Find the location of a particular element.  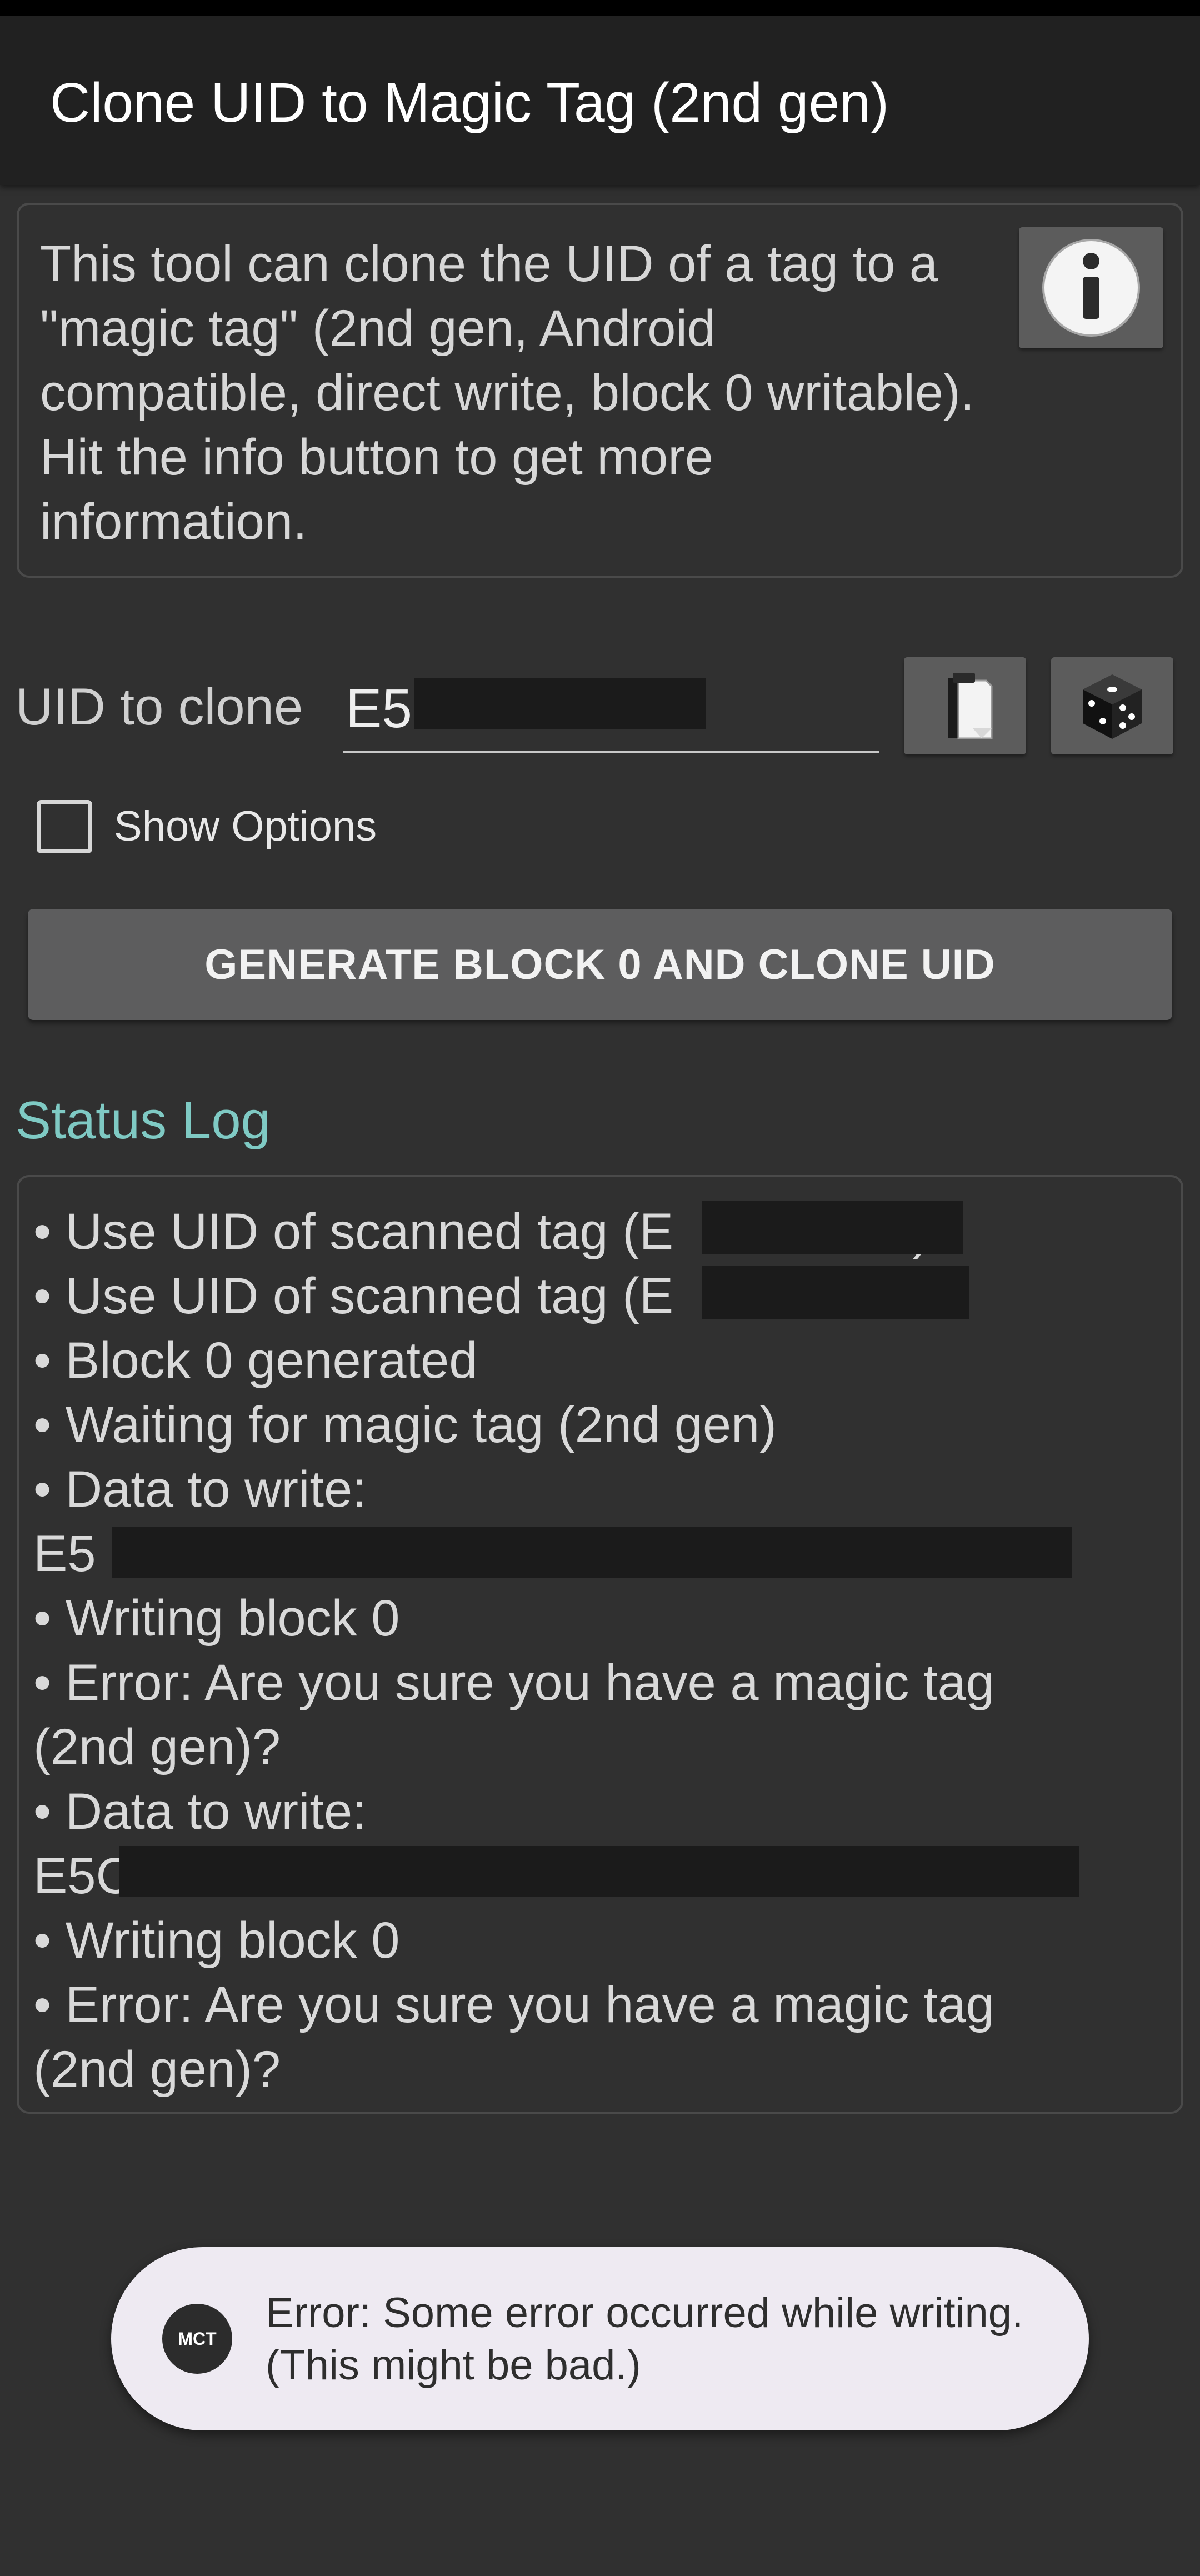

show-options-label: Show Options is located at coordinates (246, 826).